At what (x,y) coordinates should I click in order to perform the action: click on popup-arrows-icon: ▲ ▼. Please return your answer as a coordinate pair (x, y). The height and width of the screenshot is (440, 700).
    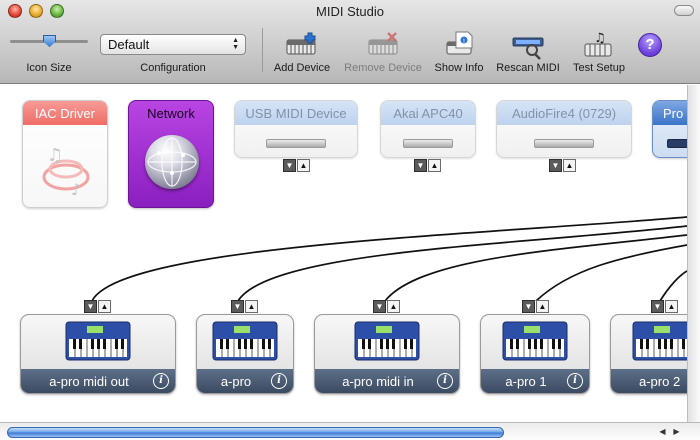
    Looking at the image, I should click on (235, 44).